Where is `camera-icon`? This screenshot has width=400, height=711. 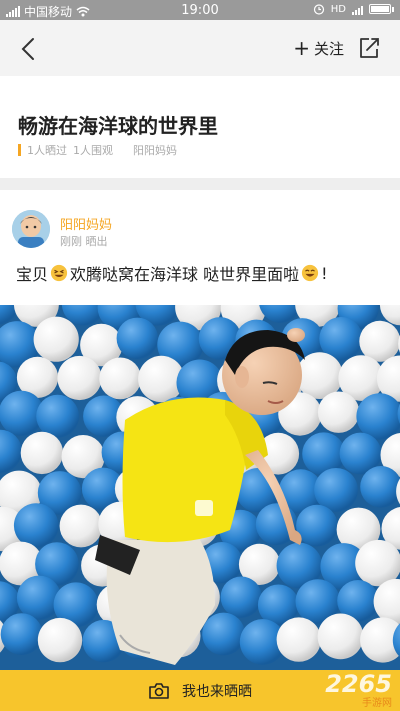
camera-icon is located at coordinates (159, 690).